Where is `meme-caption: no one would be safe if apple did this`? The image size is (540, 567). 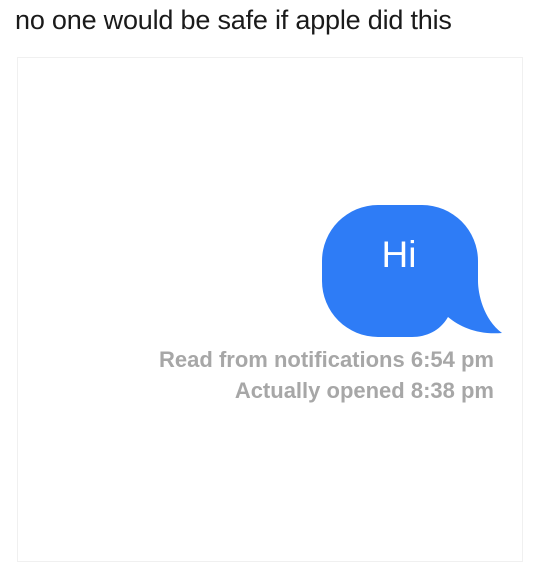
meme-caption: no one would be safe if apple did this is located at coordinates (233, 20).